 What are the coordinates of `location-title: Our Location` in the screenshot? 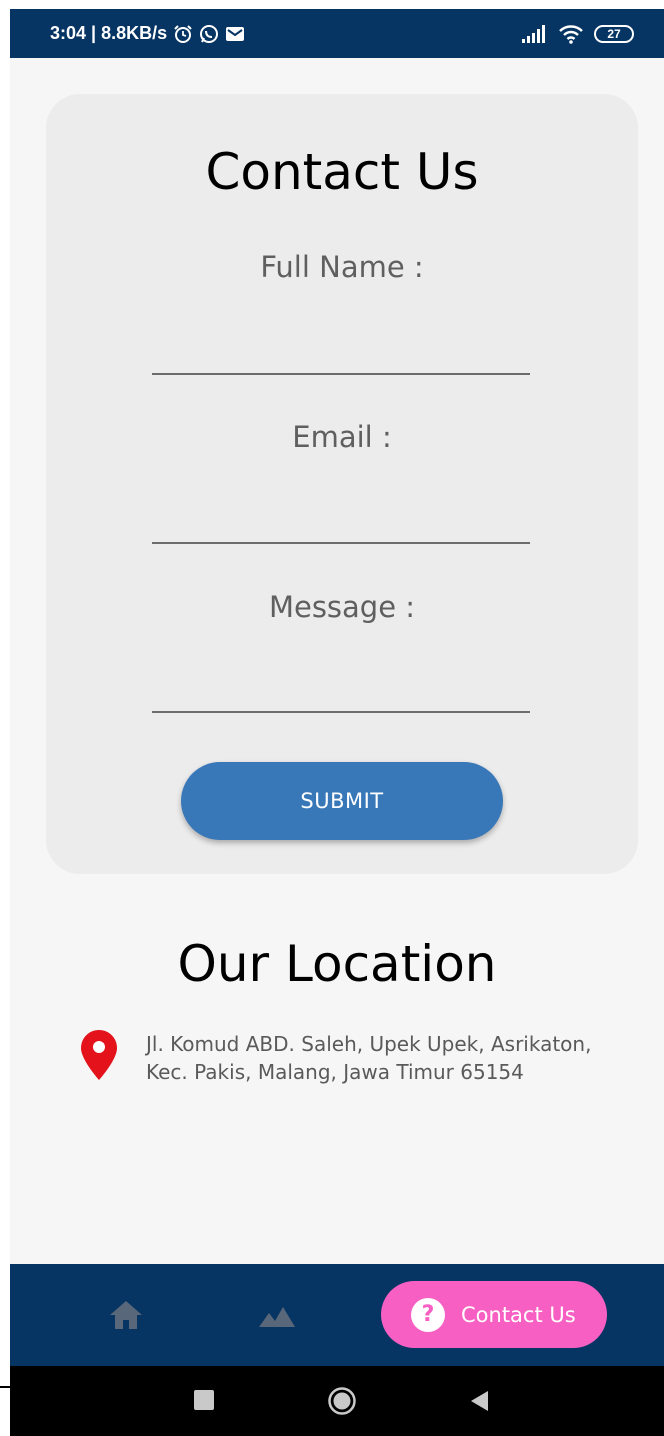 It's located at (337, 964).